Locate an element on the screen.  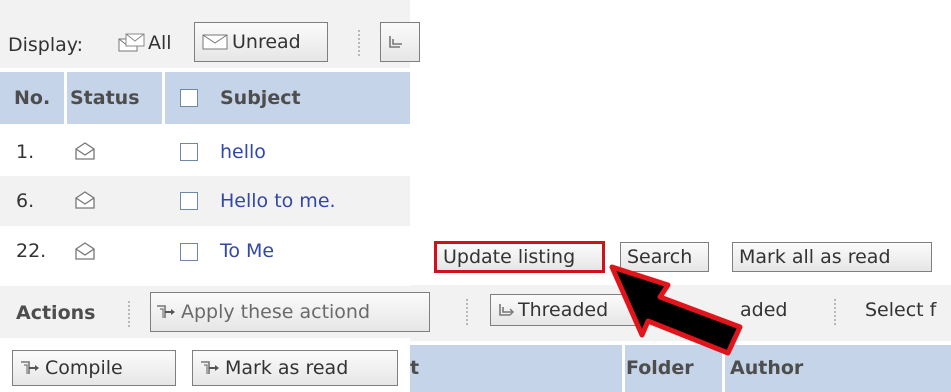
status-header-text: Status is located at coordinates (105, 98).